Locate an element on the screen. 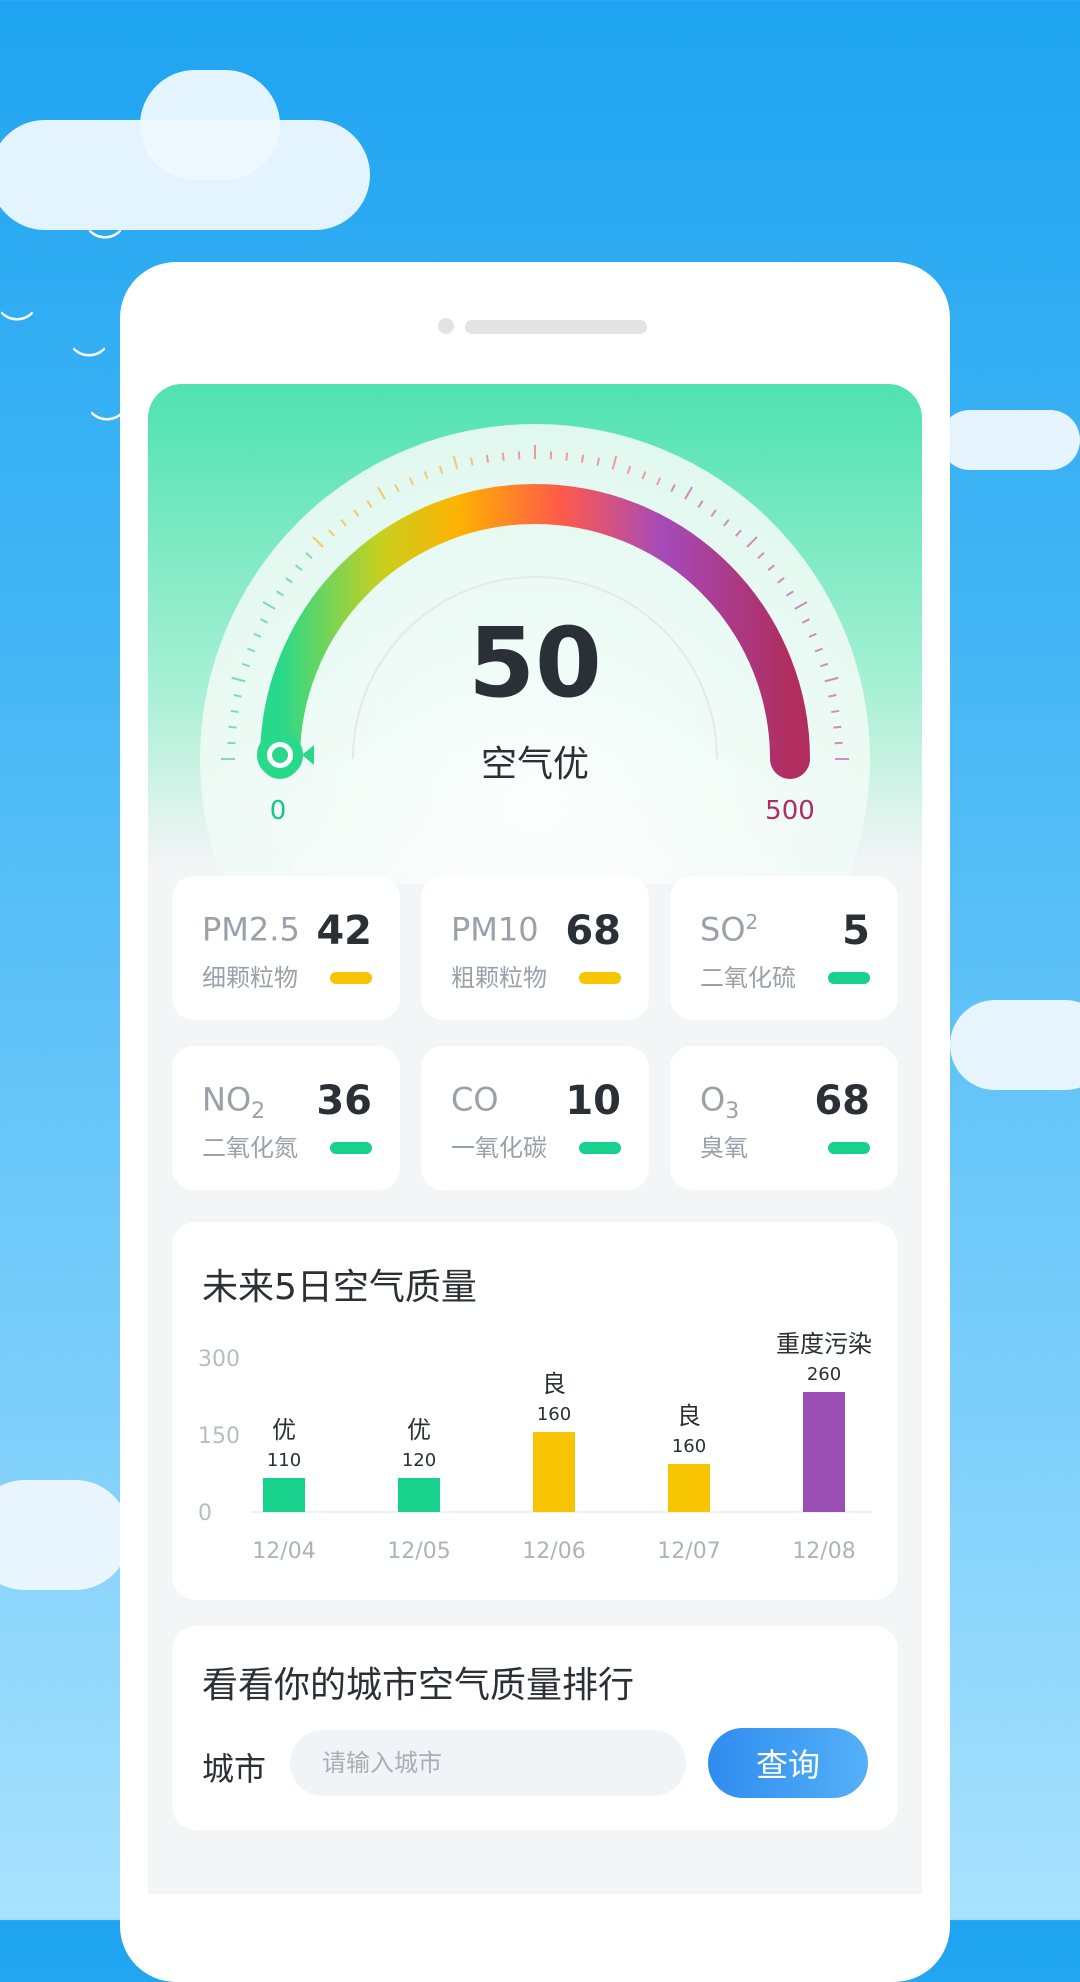 This screenshot has width=1080, height=1982. x-tick-label: 12/06 is located at coordinates (553, 1551).